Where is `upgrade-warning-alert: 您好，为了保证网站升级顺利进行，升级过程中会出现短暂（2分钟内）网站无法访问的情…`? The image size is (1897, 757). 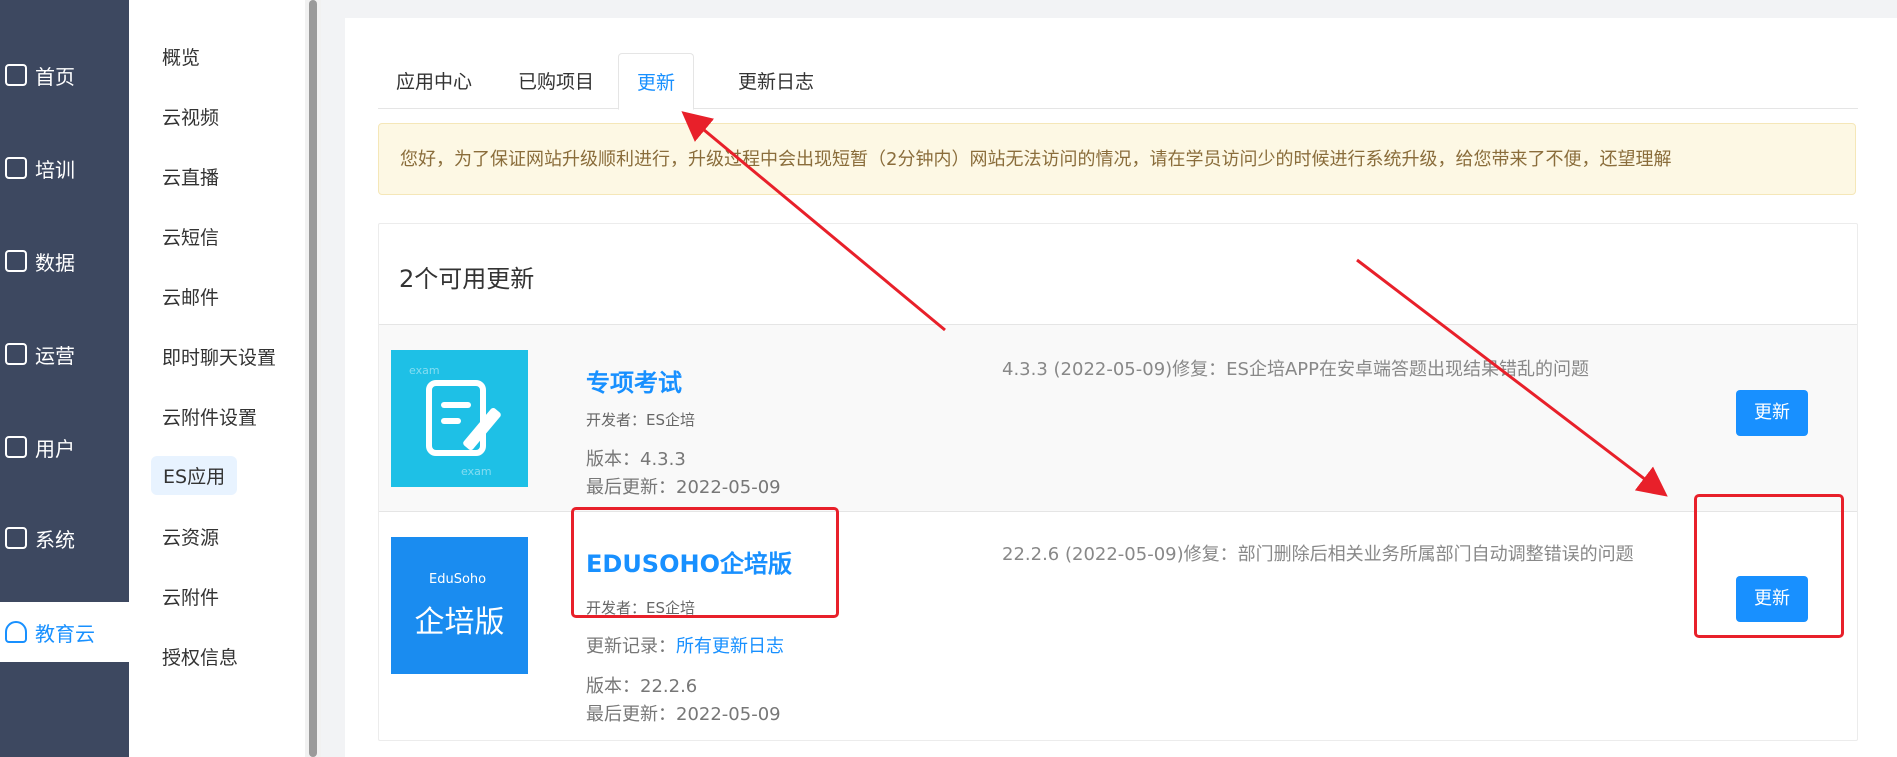 upgrade-warning-alert: 您好，为了保证网站升级顺利进行，升级过程中会出现短暂（2分钟内）网站无法访问的情… is located at coordinates (1117, 159).